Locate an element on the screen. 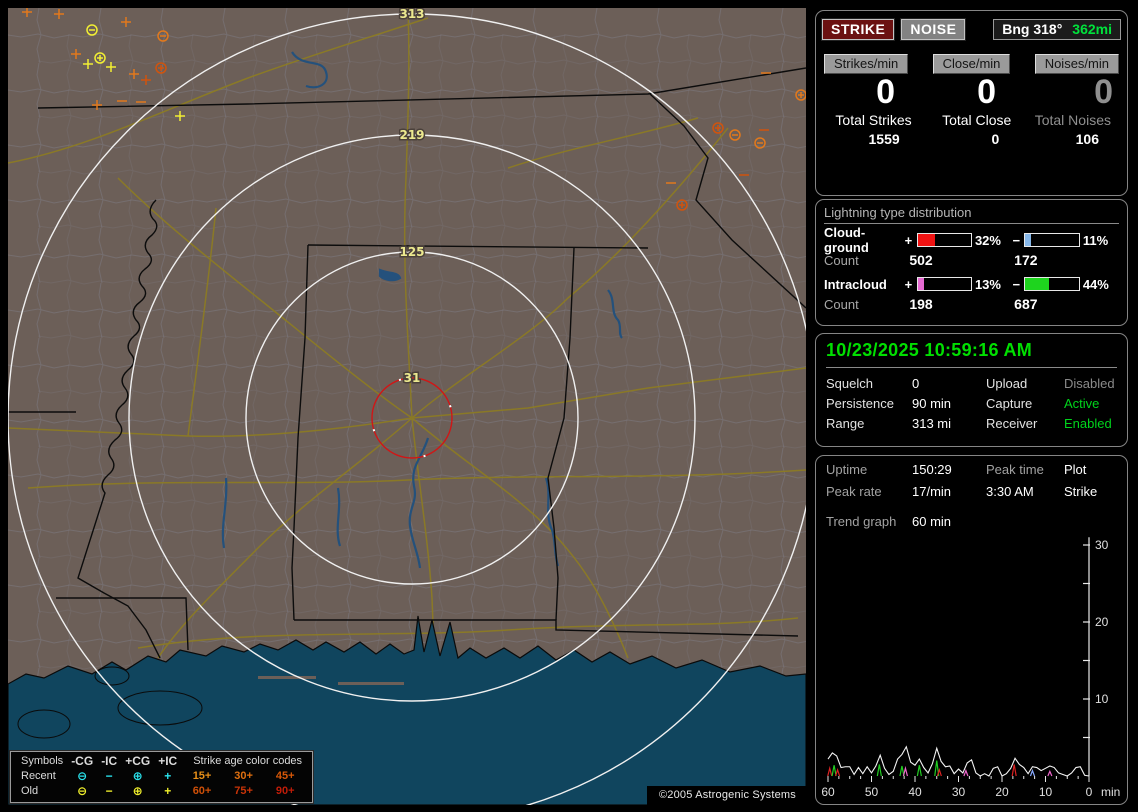  squelch-value: 0 is located at coordinates (916, 383).